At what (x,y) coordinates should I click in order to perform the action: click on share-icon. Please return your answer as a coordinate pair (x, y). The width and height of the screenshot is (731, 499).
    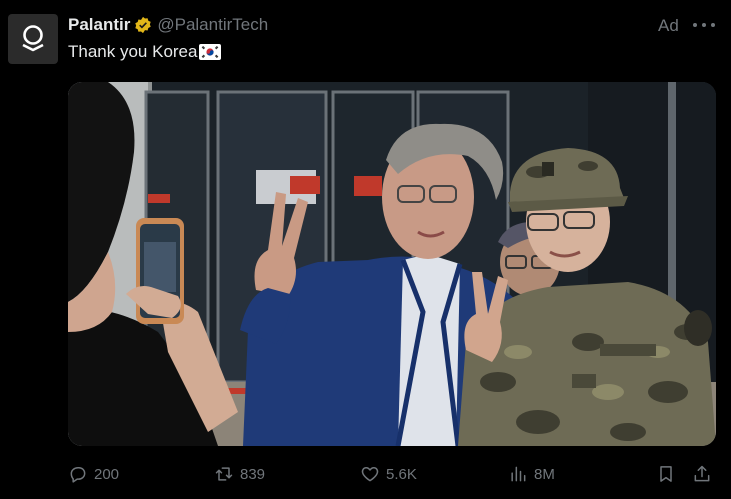
    Looking at the image, I should click on (702, 473).